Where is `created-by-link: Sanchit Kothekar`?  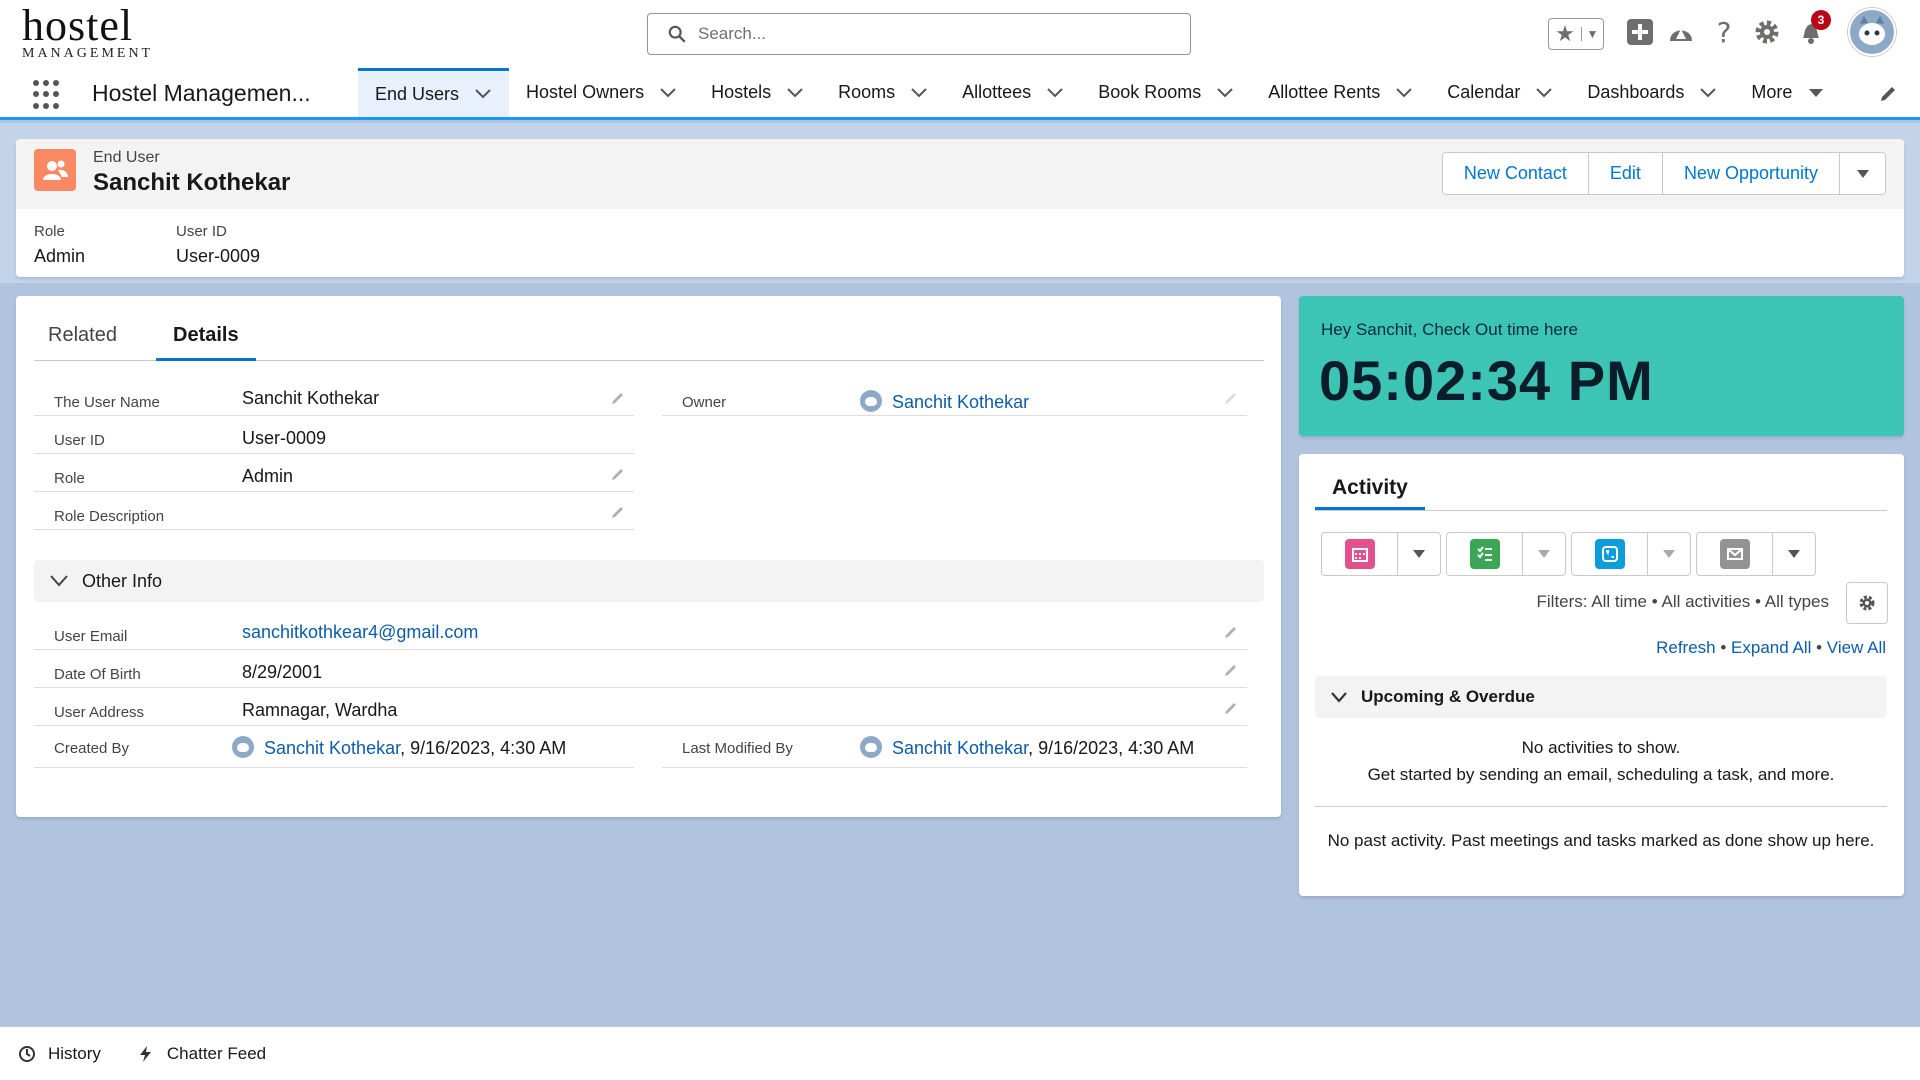 created-by-link: Sanchit Kothekar is located at coordinates (332, 748).